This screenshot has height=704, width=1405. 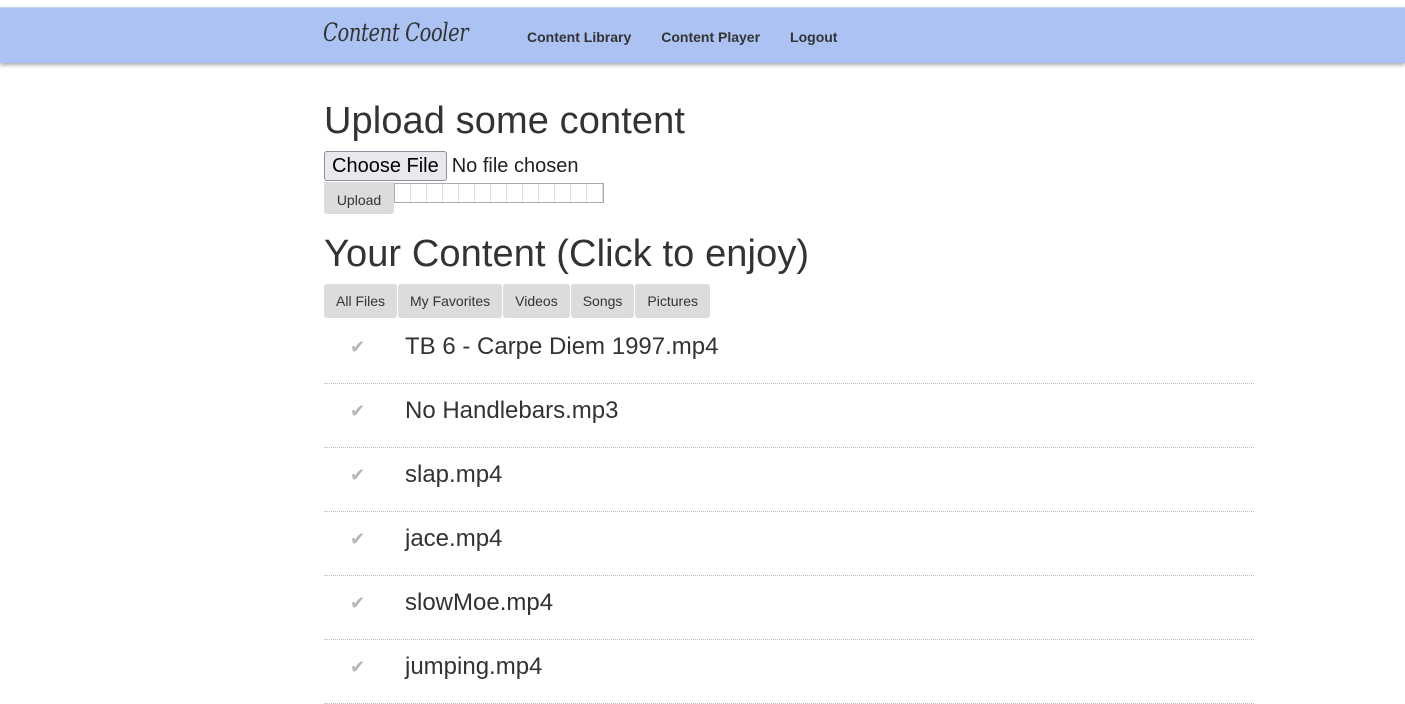 What do you see at coordinates (567, 254) in the screenshot?
I see `content-heading: Your Content (Click to enjoy)` at bounding box center [567, 254].